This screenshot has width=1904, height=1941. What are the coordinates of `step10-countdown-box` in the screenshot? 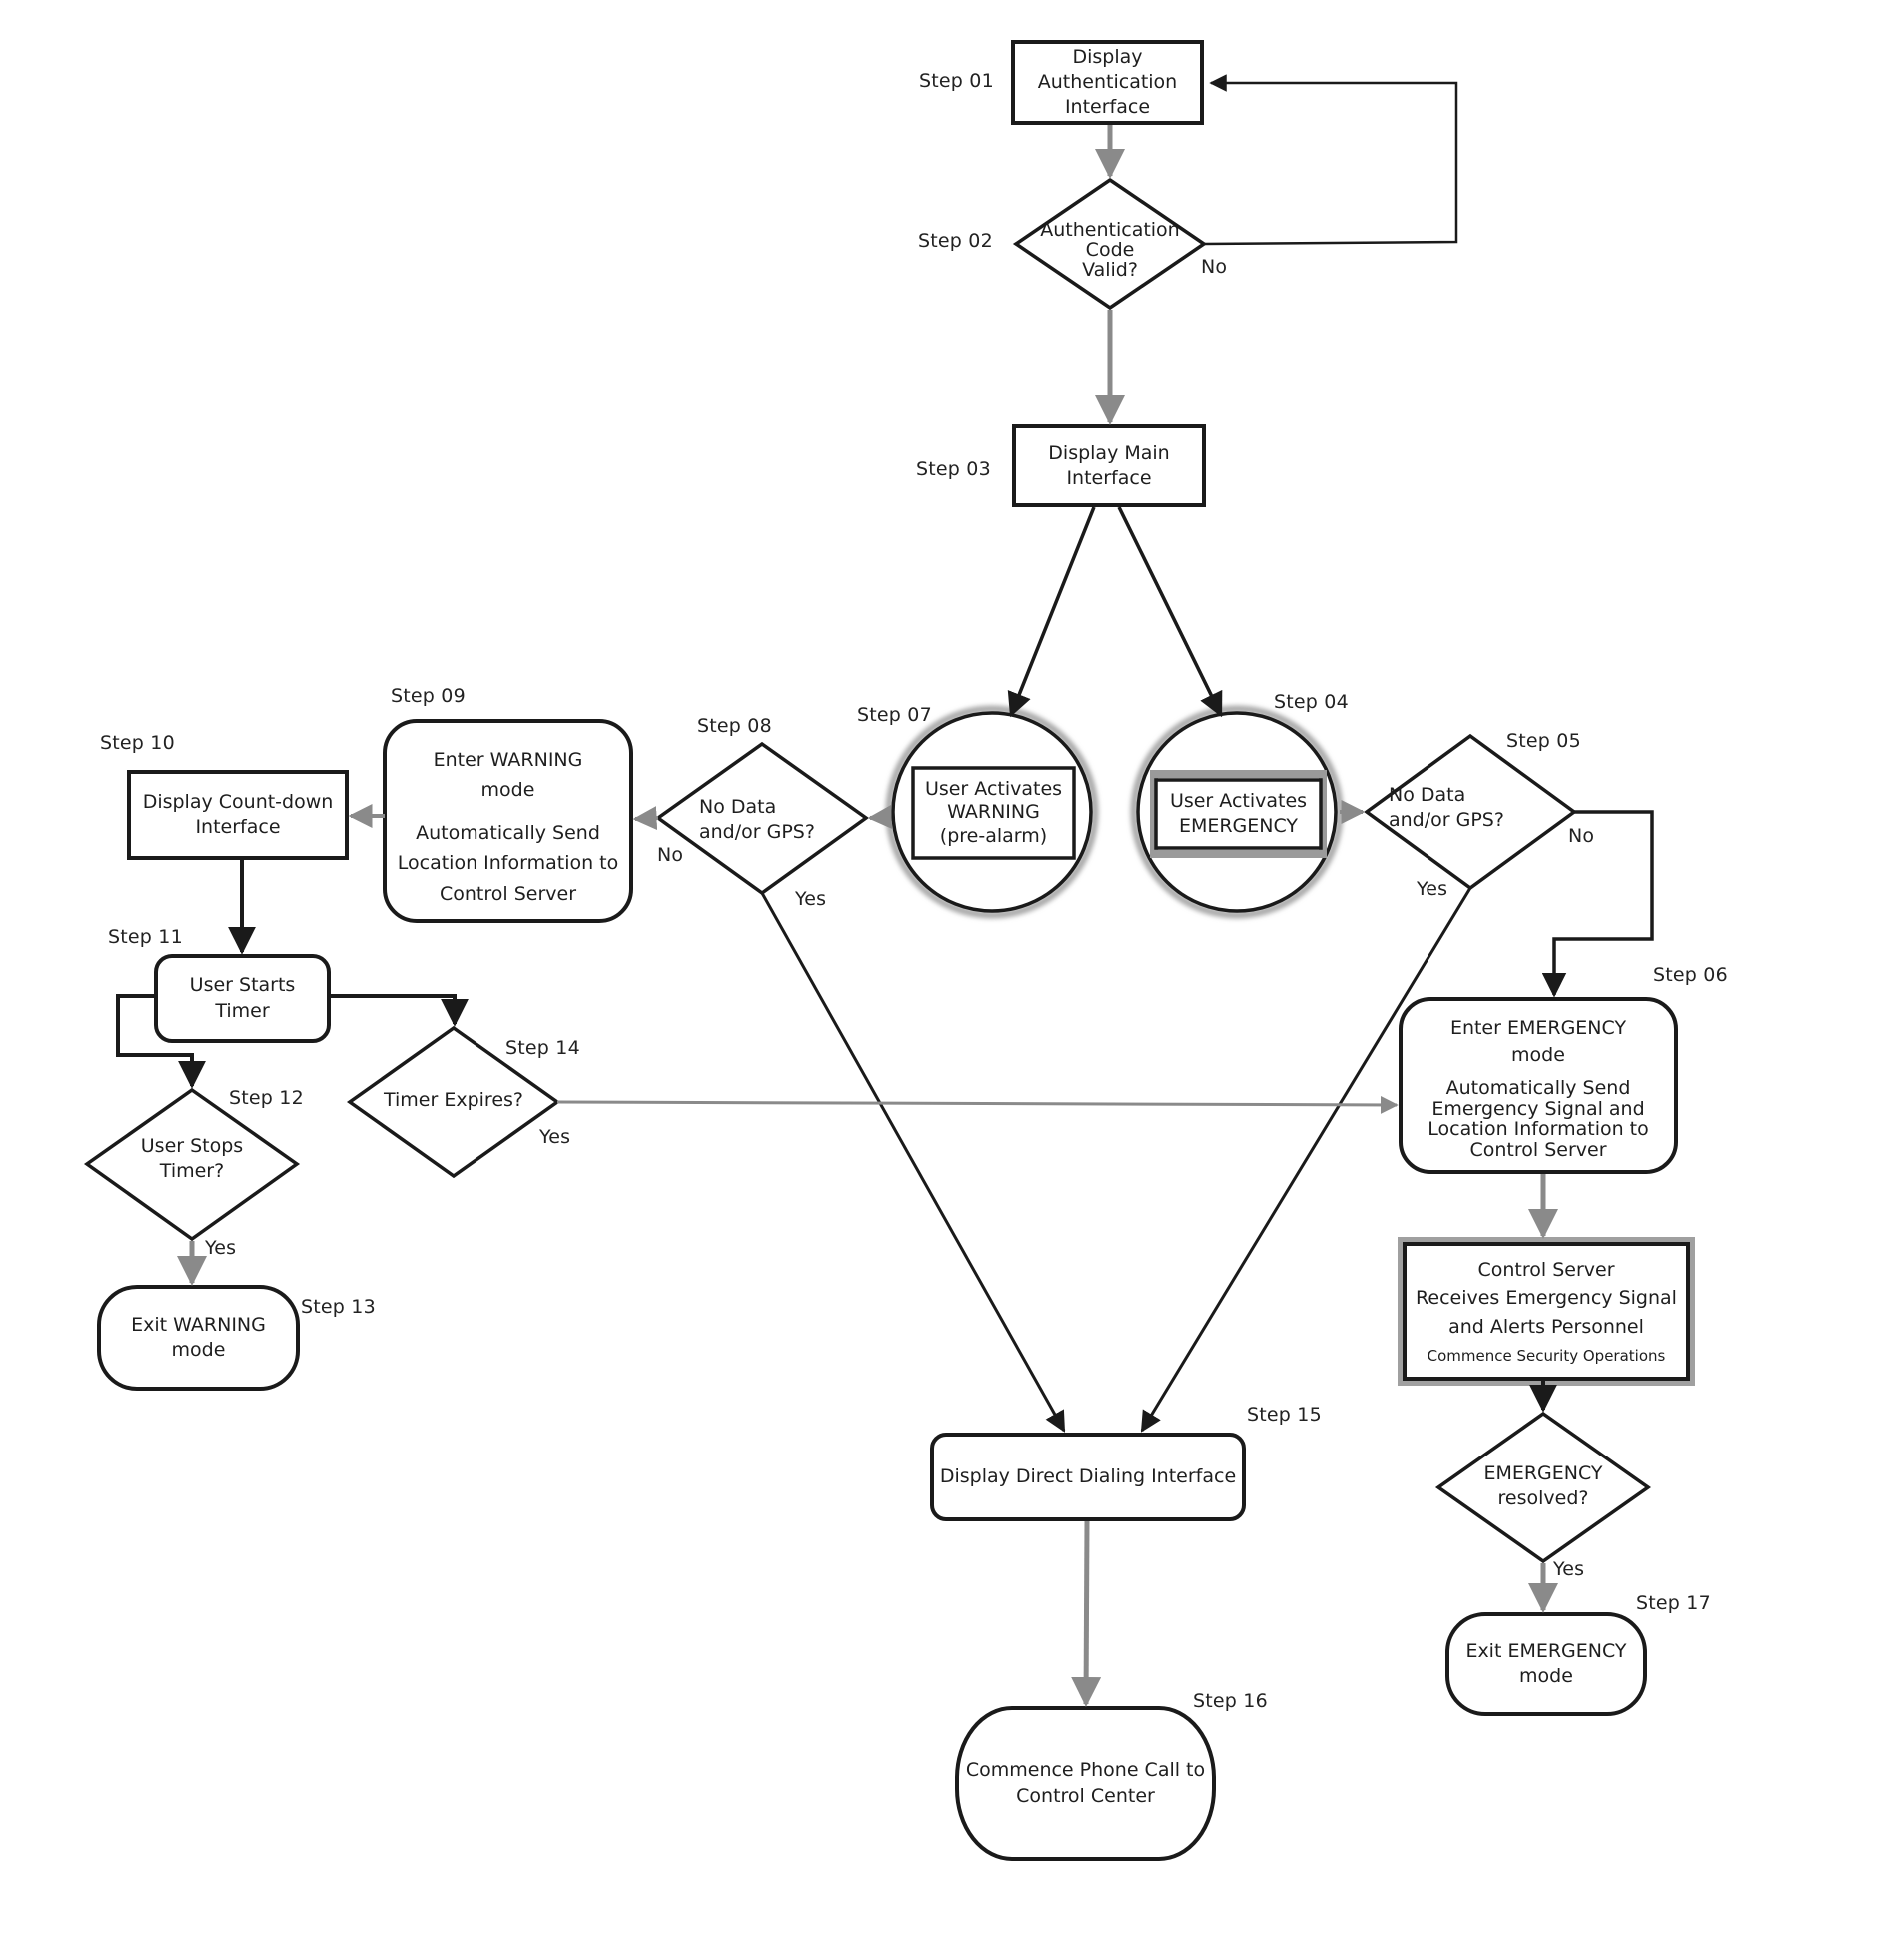 It's located at (238, 815).